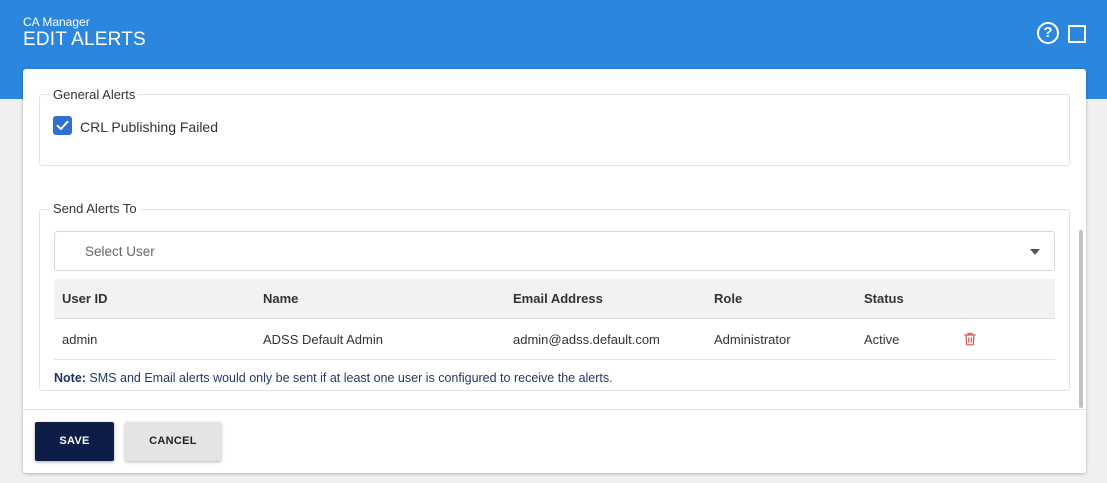  I want to click on save-button: SAVE, so click(74, 441).